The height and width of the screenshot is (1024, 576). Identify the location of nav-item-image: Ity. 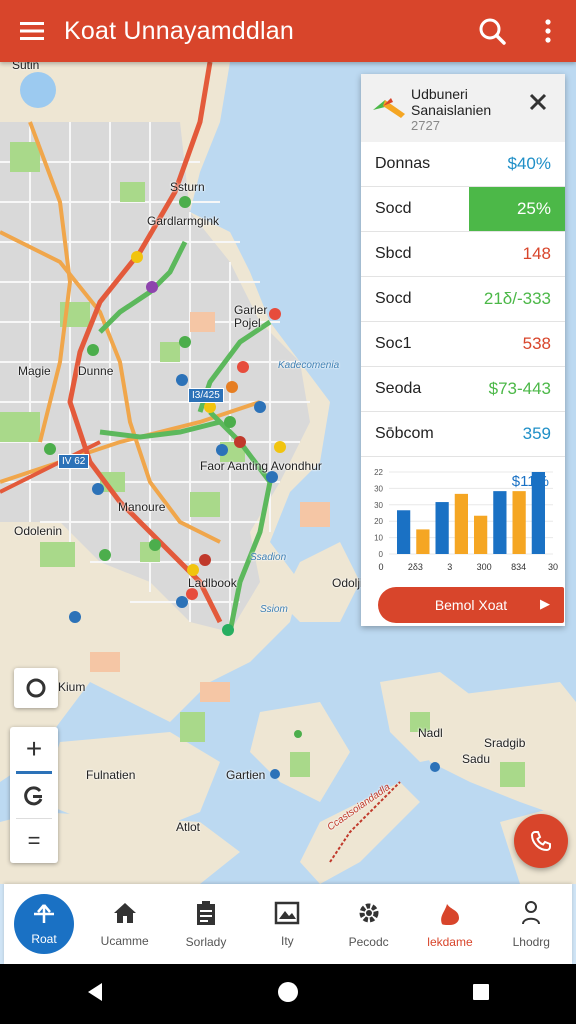
(287, 924).